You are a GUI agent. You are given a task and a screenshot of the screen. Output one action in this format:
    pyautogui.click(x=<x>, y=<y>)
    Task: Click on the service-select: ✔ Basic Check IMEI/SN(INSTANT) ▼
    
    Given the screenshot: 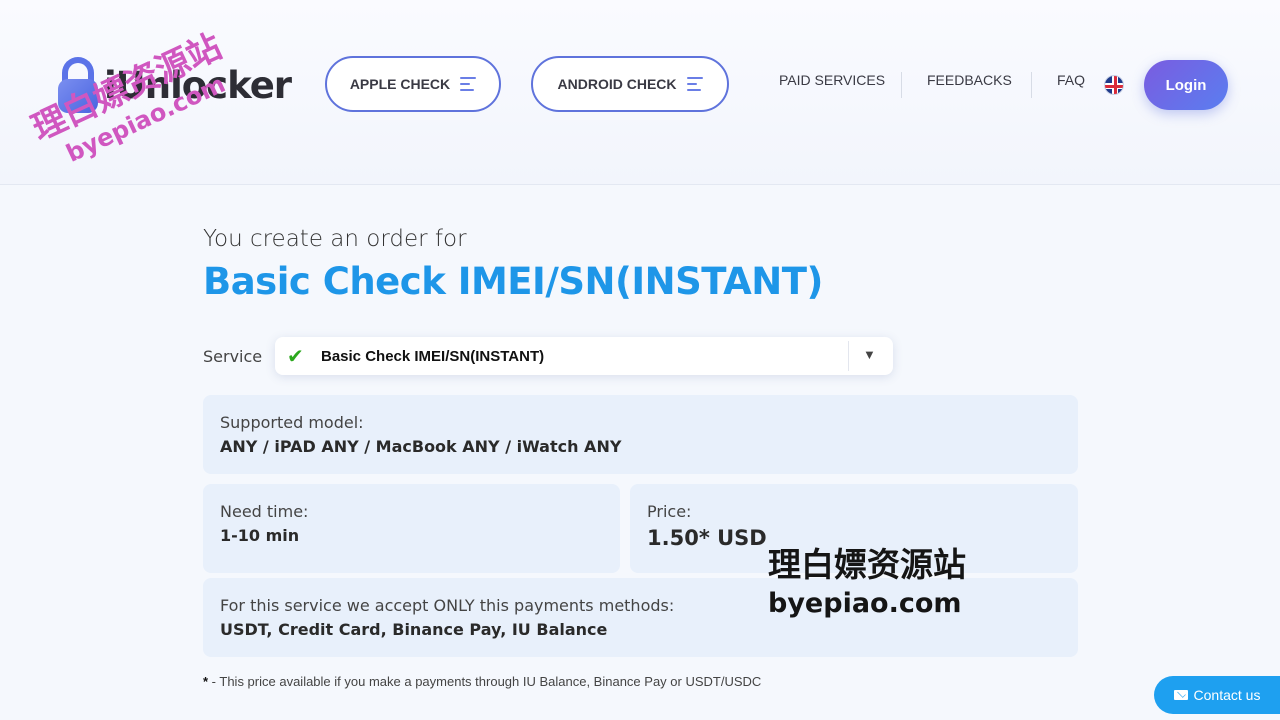 What is the action you would take?
    pyautogui.click(x=584, y=356)
    